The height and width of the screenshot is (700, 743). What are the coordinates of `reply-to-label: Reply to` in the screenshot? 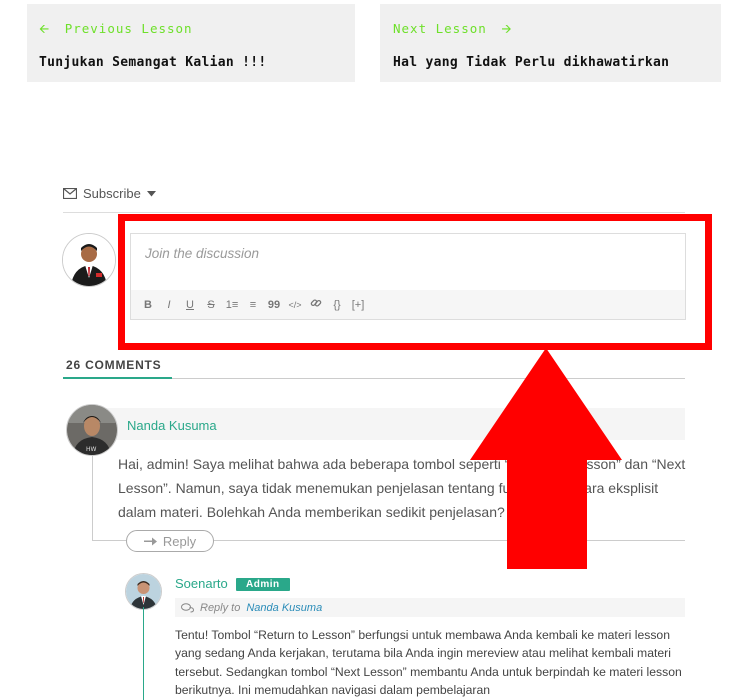 It's located at (220, 607).